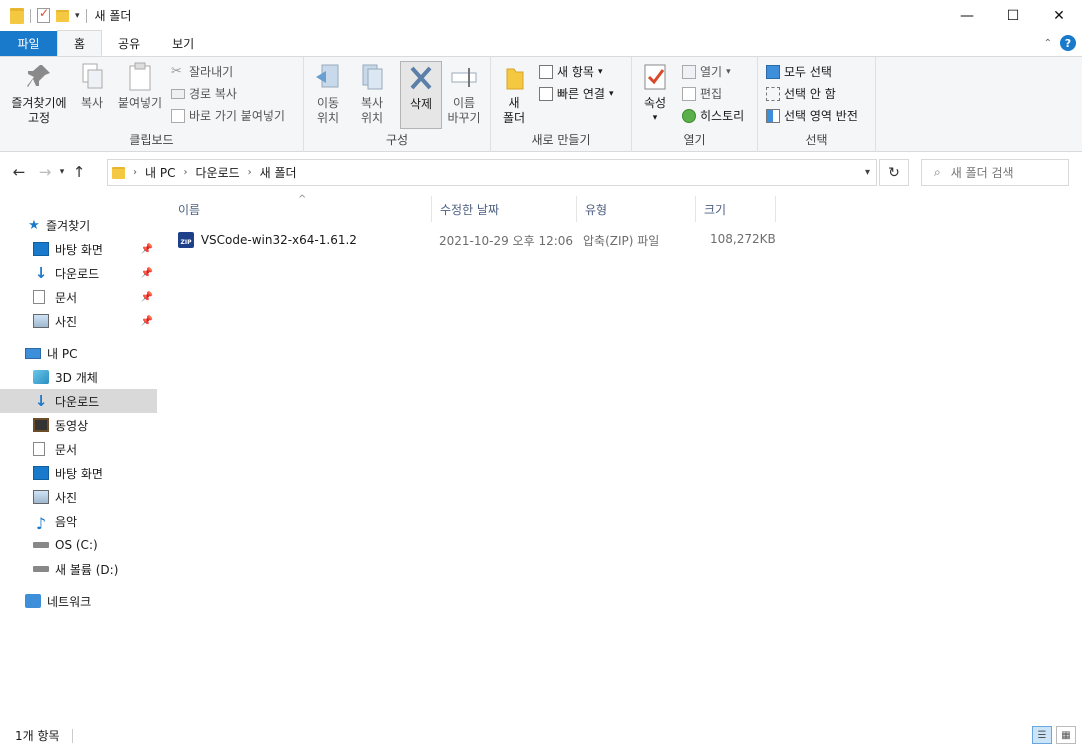  Describe the element at coordinates (812, 115) in the screenshot. I see `invert-selection-button: 선택 영역 반전` at that location.